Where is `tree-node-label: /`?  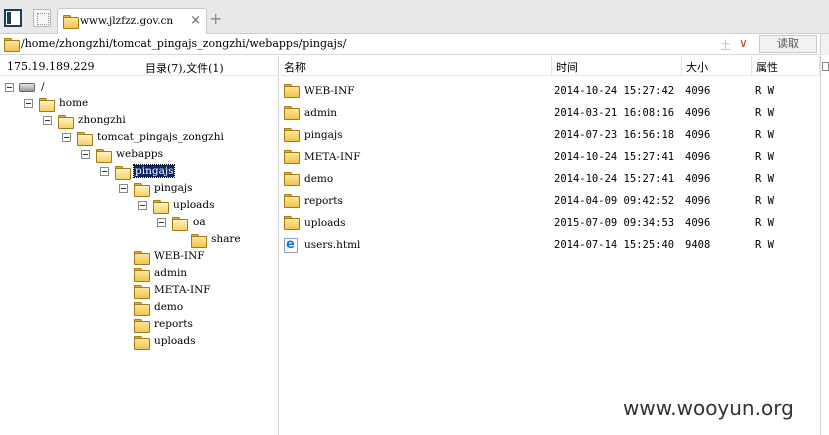
tree-node-label: / is located at coordinates (43, 87).